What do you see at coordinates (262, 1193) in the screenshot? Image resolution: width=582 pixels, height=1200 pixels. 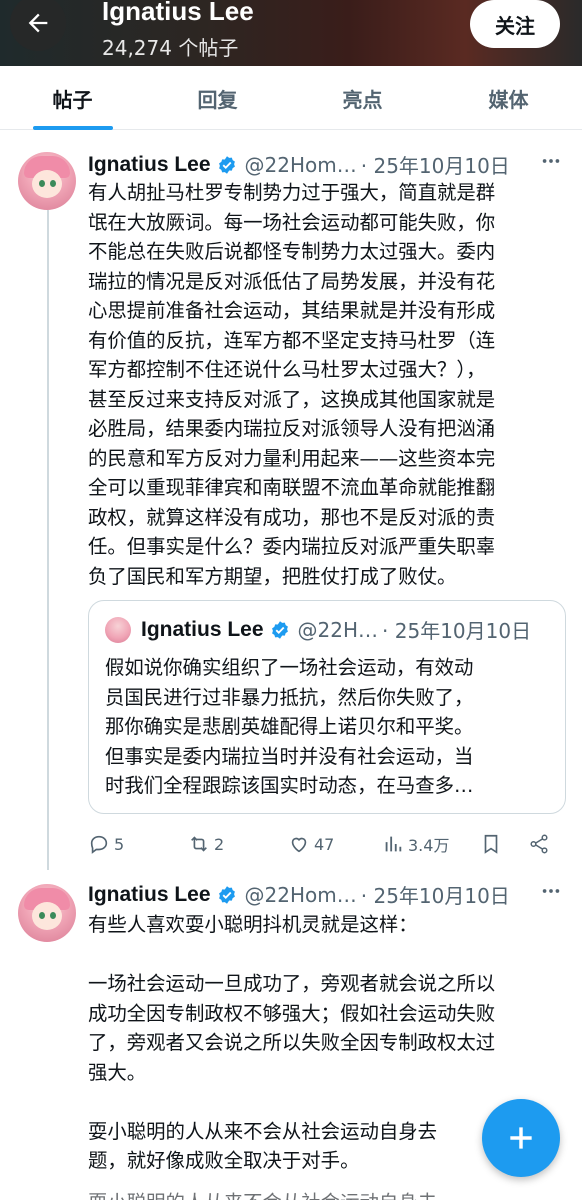 I see `next-line-peek: 耍小聪明的人从来不会从社会运动自身去` at bounding box center [262, 1193].